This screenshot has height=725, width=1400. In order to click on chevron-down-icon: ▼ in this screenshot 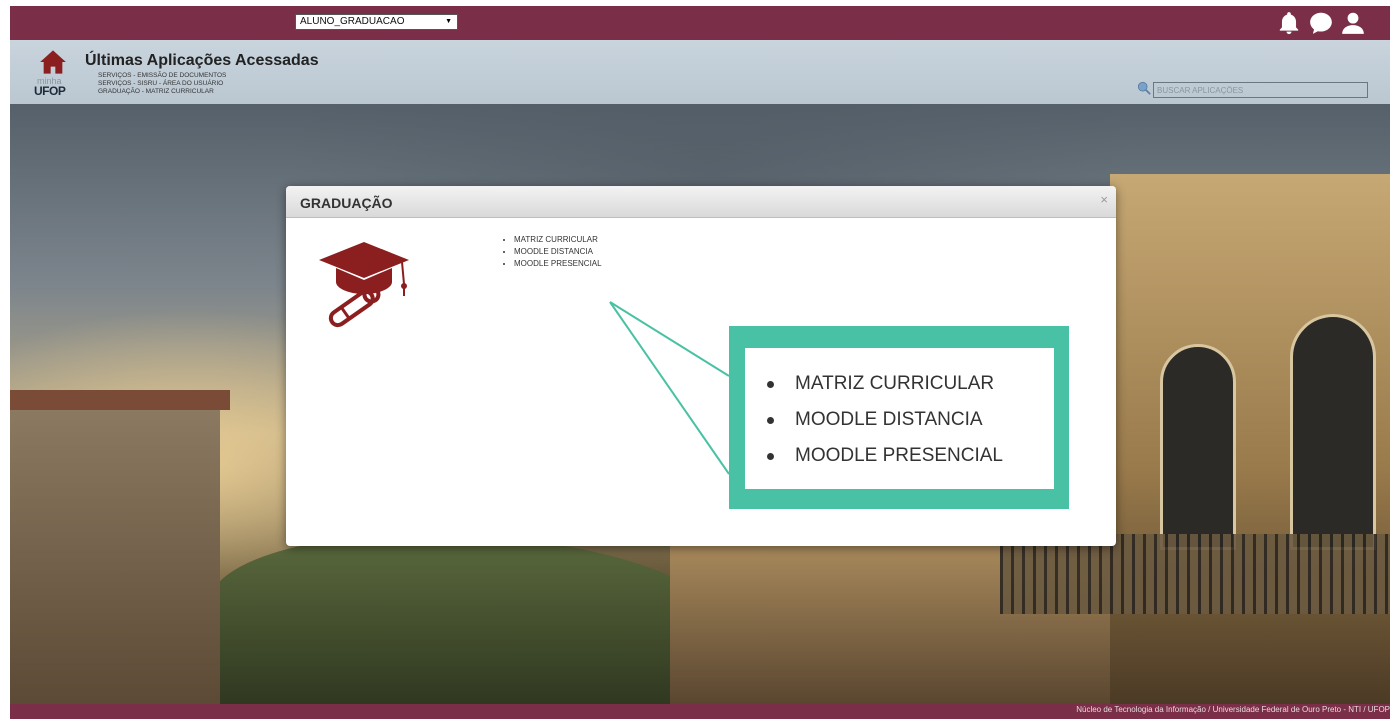, I will do `click(448, 21)`.